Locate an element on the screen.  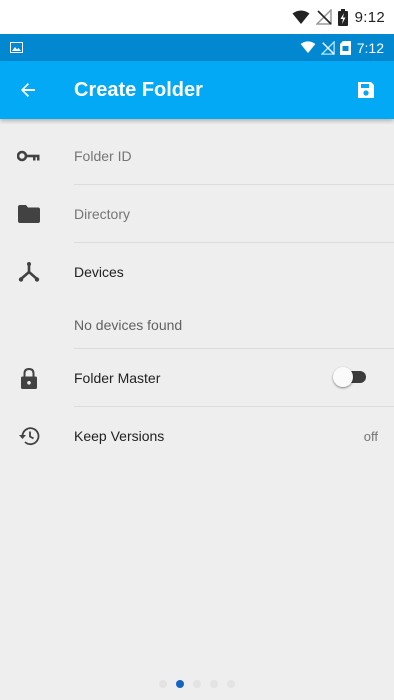
save-button is located at coordinates (366, 90).